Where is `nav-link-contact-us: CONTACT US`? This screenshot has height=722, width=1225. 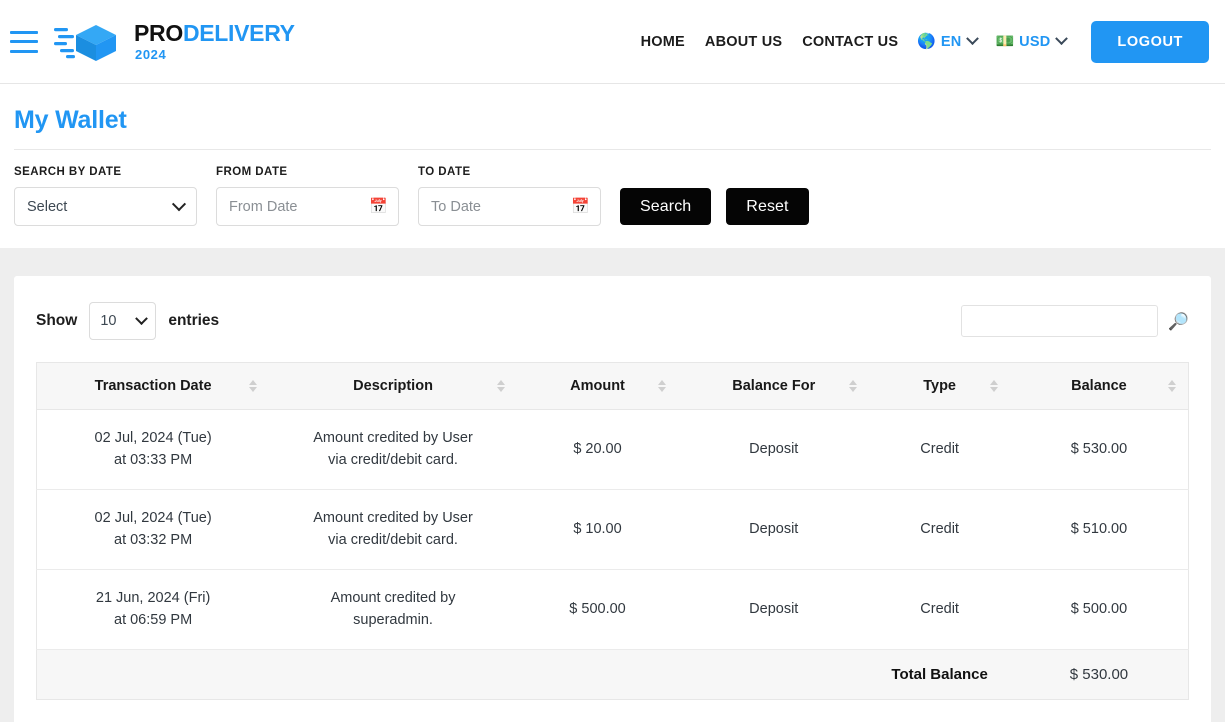 nav-link-contact-us: CONTACT US is located at coordinates (850, 42).